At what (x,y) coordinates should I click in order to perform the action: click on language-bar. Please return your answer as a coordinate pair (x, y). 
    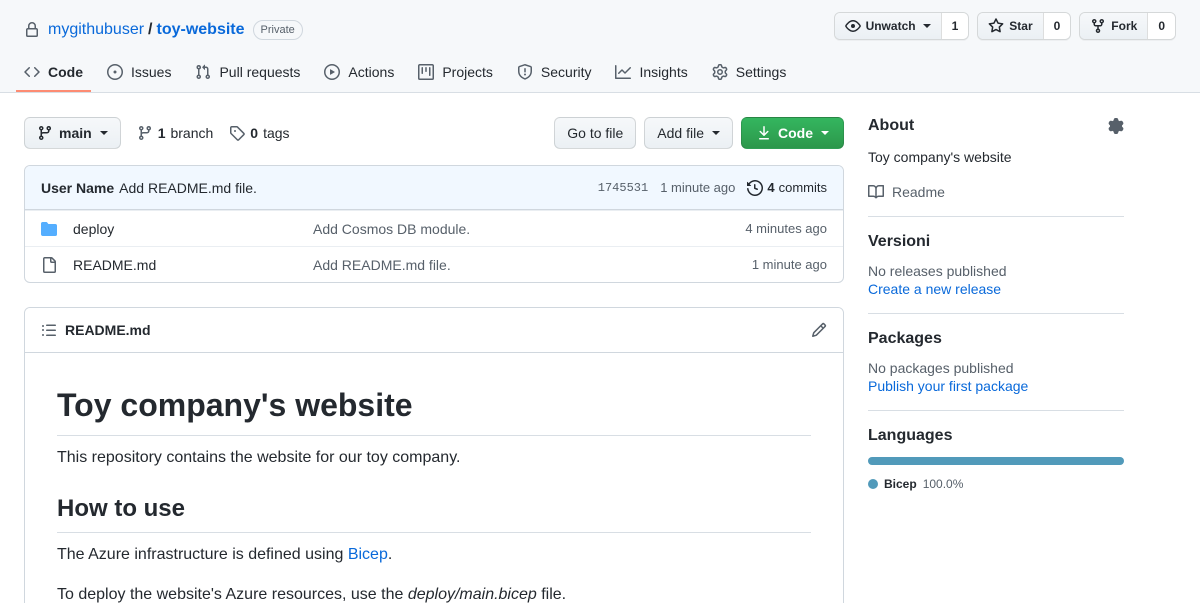
    Looking at the image, I should click on (996, 461).